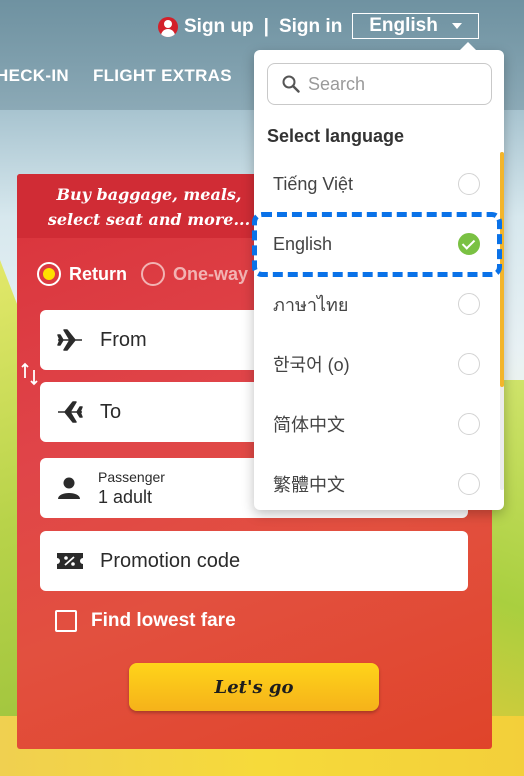 The width and height of the screenshot is (524, 776). Describe the element at coordinates (170, 560) in the screenshot. I see `promotion-code-label: Promotion code` at that location.